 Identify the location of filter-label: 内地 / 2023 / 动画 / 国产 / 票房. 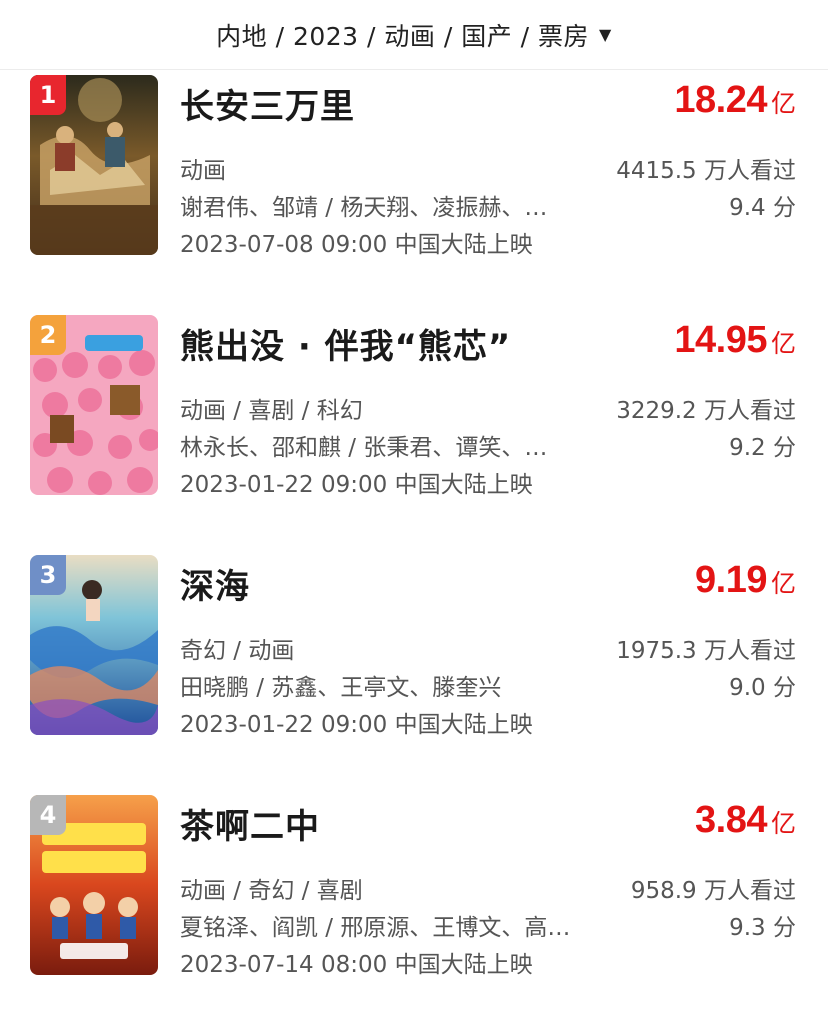
(403, 36).